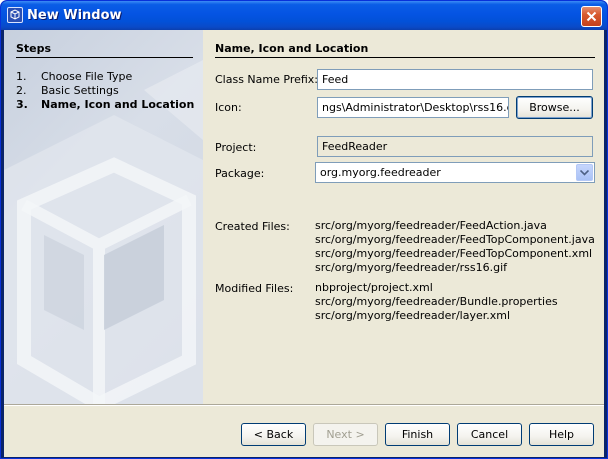  I want to click on back-button: < Back, so click(273, 434).